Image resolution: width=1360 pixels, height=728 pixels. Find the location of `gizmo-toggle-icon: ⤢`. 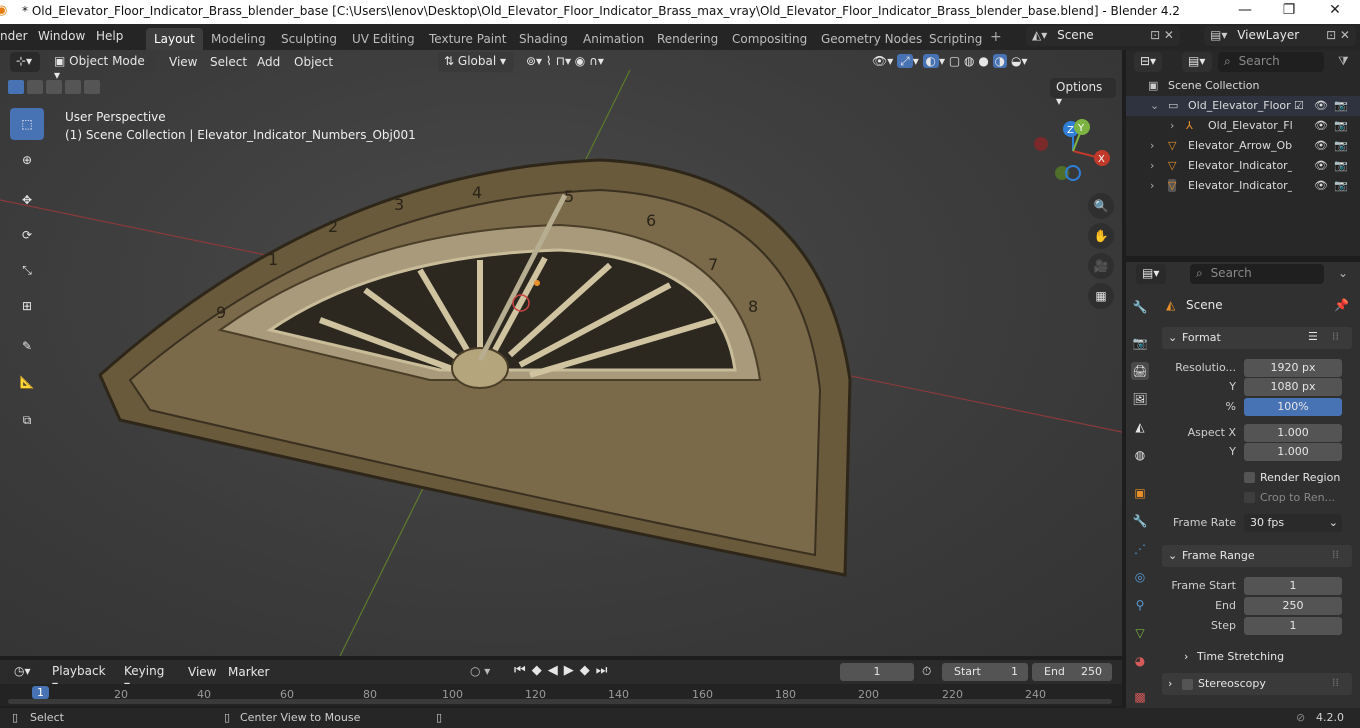

gizmo-toggle-icon: ⤢ is located at coordinates (905, 61).